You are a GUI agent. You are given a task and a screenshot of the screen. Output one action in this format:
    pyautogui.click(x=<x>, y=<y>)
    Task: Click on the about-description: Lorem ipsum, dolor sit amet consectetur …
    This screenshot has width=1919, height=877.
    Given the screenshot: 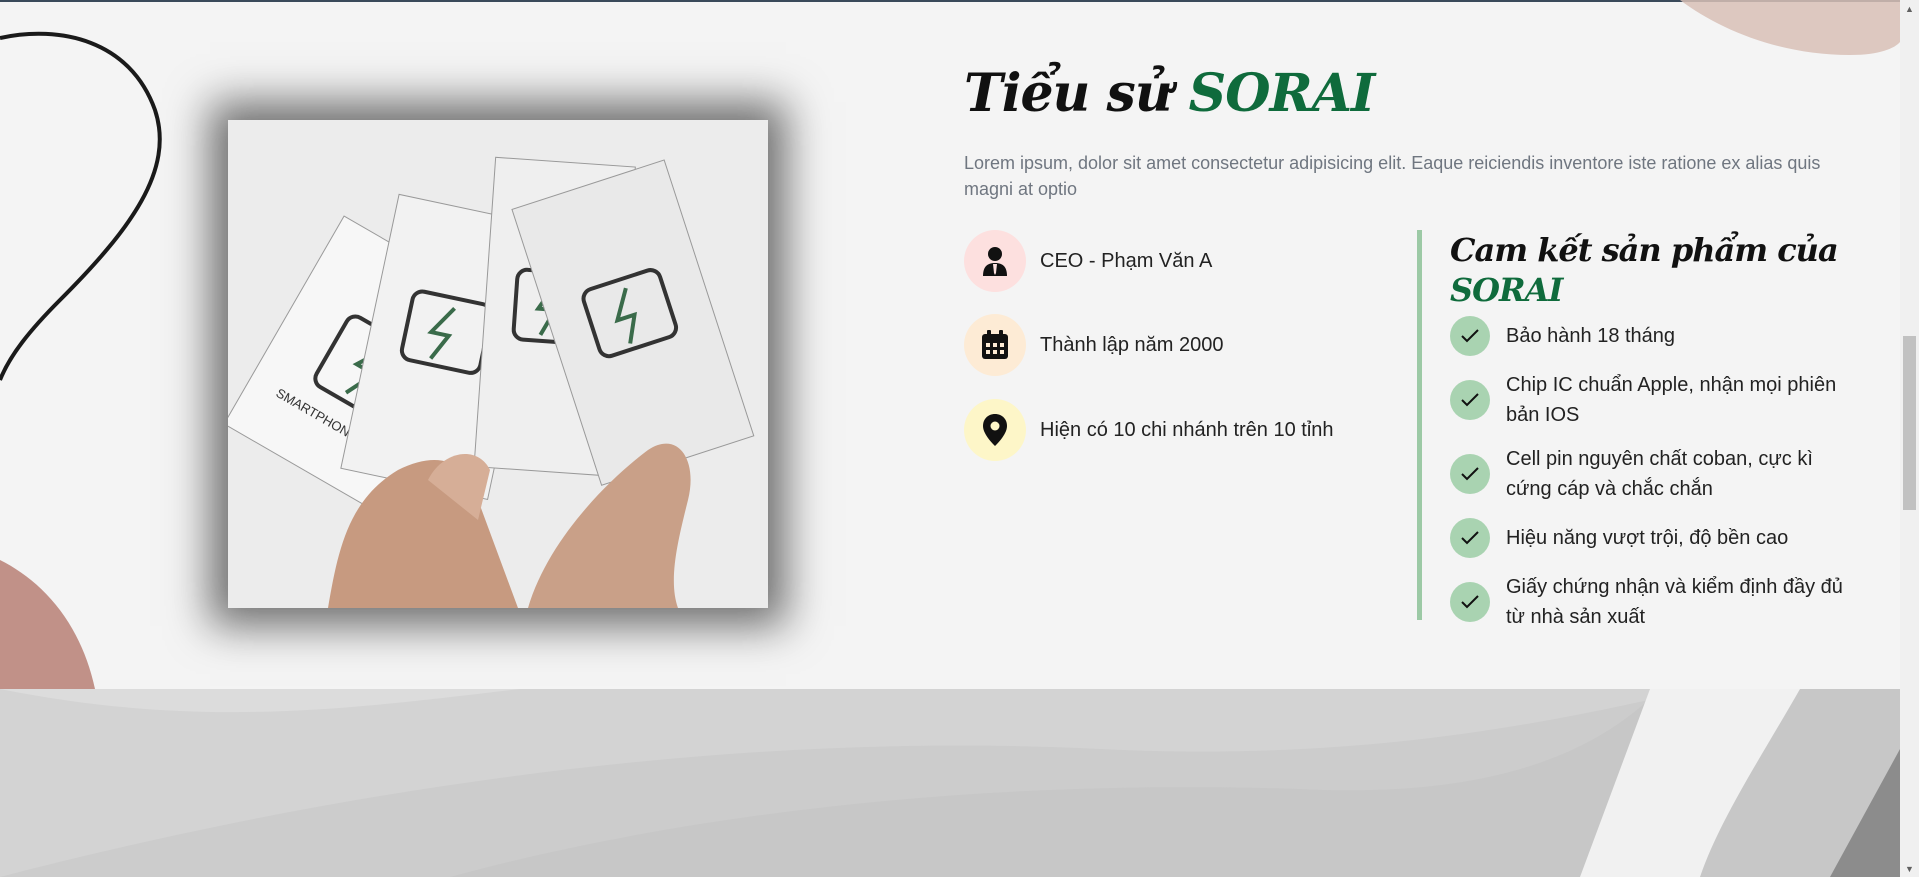 What is the action you would take?
    pyautogui.click(x=1392, y=176)
    